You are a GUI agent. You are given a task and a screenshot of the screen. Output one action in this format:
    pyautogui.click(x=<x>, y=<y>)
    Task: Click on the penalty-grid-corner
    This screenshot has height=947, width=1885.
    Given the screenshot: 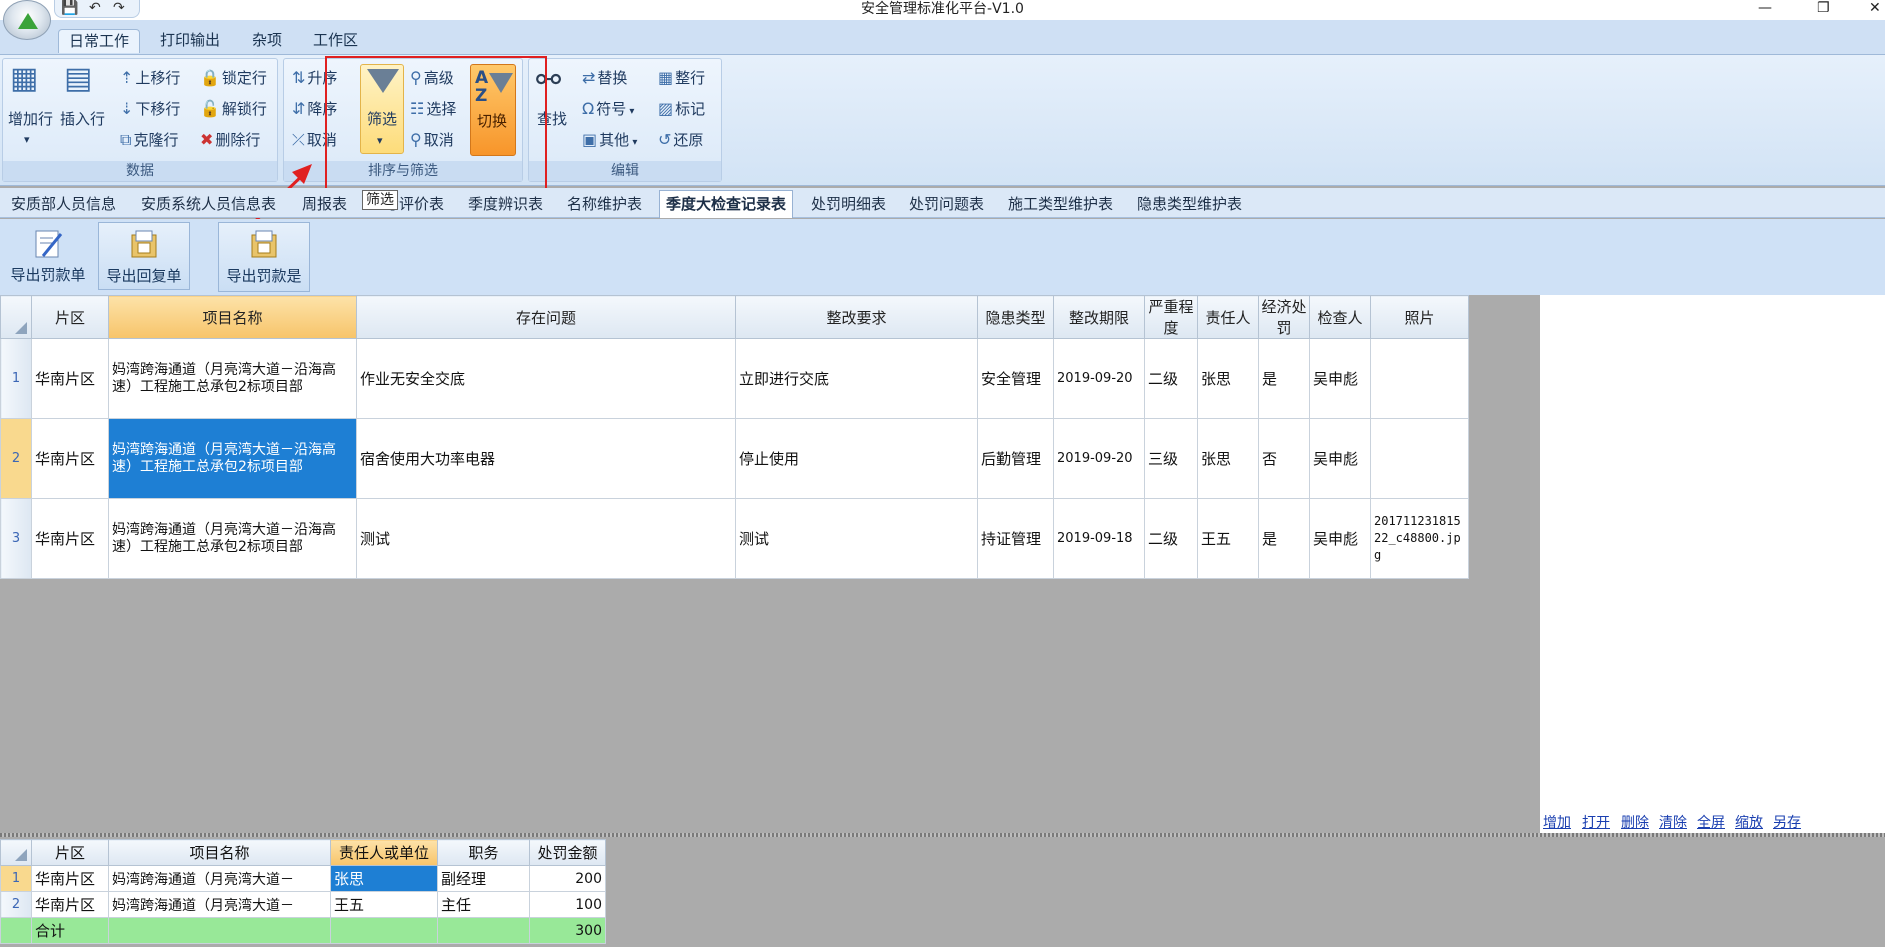 What is the action you would take?
    pyautogui.click(x=16, y=852)
    